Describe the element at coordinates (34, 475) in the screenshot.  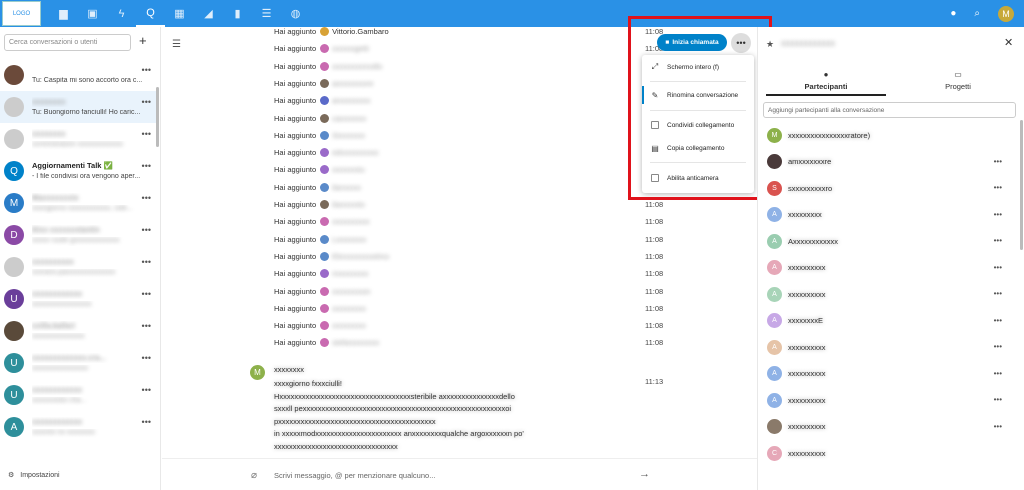
I see `settings-button: ⚙ Impostazioni` at that location.